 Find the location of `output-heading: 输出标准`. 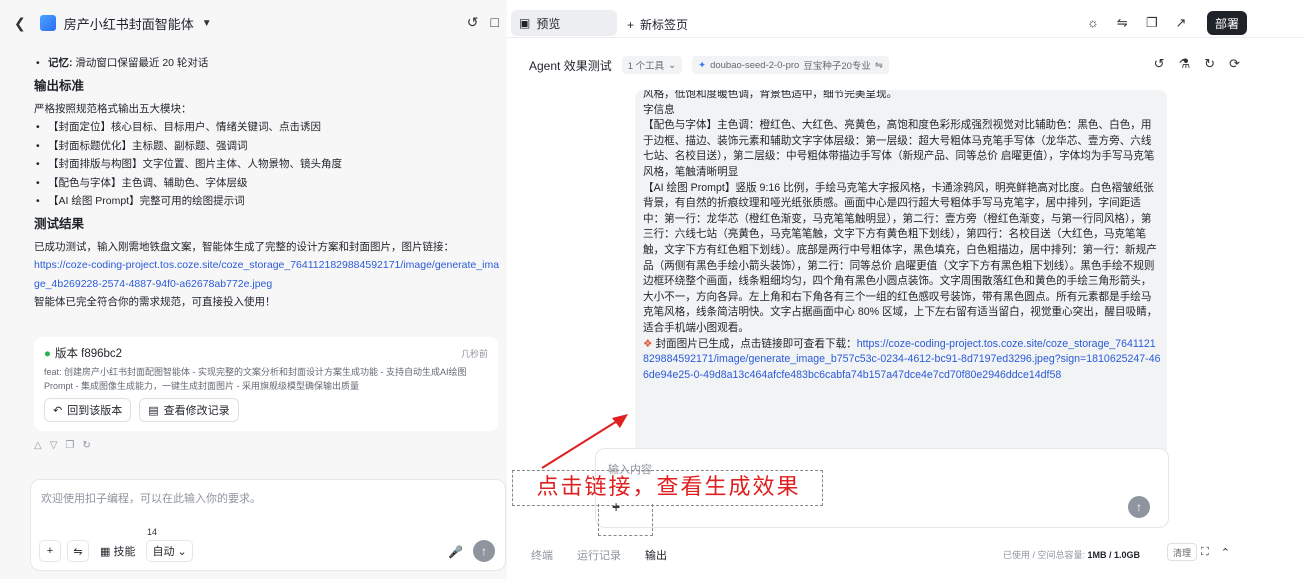

output-heading: 输出标准 is located at coordinates (59, 85).